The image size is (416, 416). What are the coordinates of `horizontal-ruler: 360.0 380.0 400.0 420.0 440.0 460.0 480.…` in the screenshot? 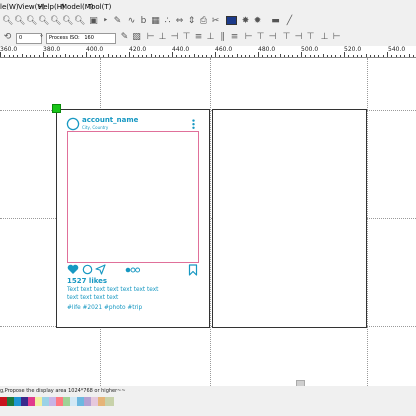 It's located at (208, 52).